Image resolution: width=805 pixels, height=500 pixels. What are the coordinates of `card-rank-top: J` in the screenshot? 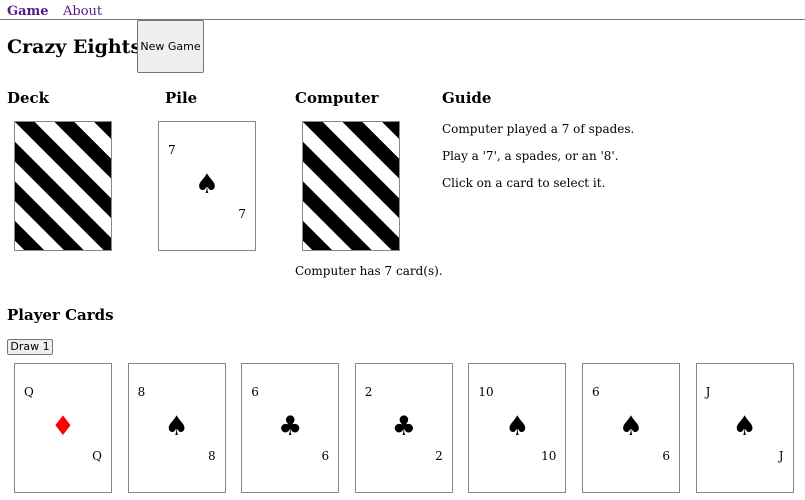 It's located at (708, 392).